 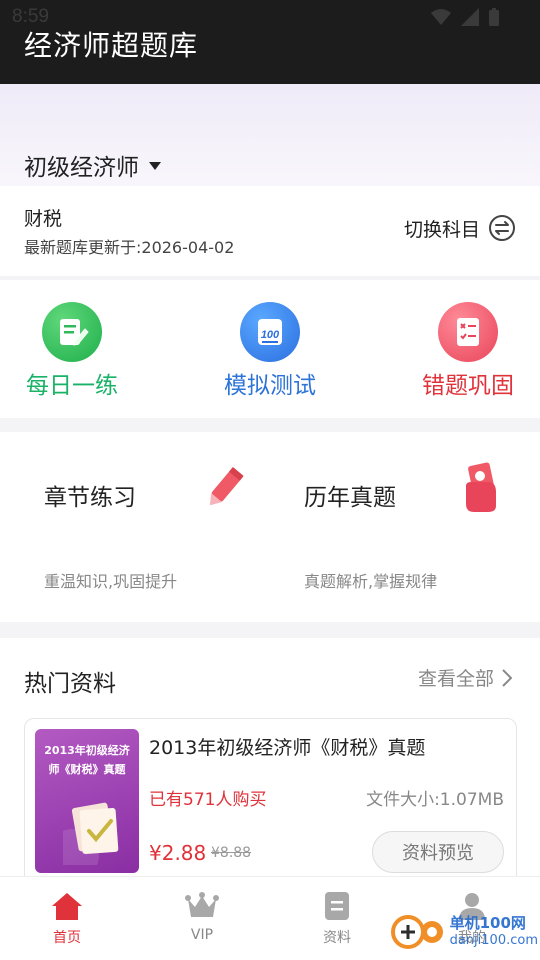 I want to click on nav-materials-label: 资料, so click(x=337, y=938).